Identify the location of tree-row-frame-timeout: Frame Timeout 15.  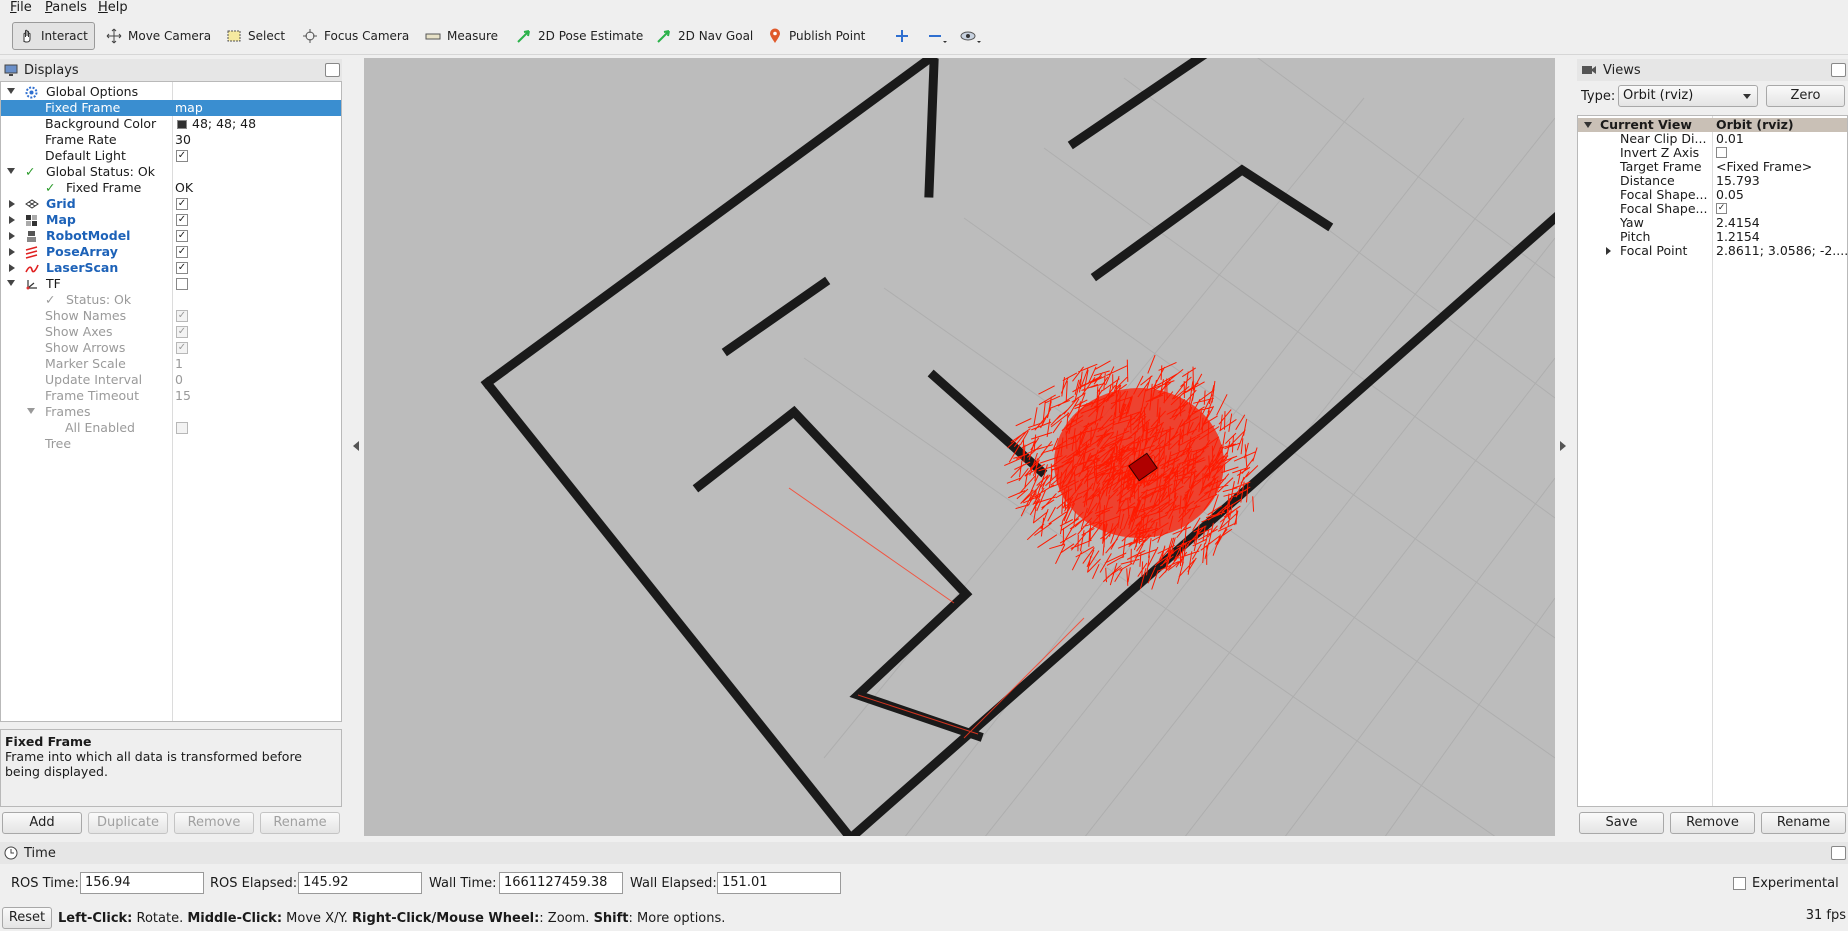
(171, 396).